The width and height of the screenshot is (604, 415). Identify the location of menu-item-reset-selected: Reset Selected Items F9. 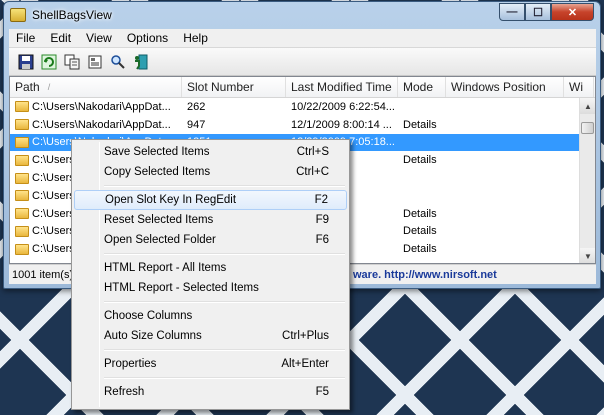
(210, 220).